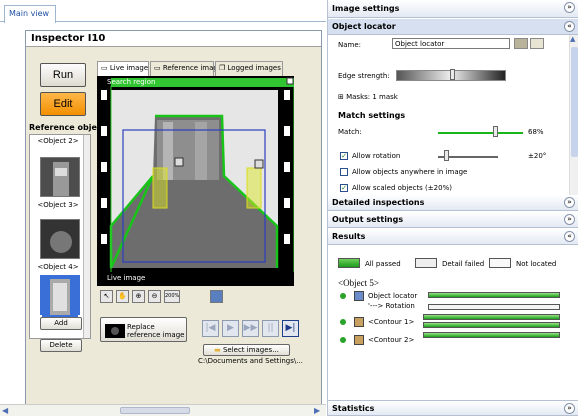  I want to click on run-button: Run, so click(63, 75).